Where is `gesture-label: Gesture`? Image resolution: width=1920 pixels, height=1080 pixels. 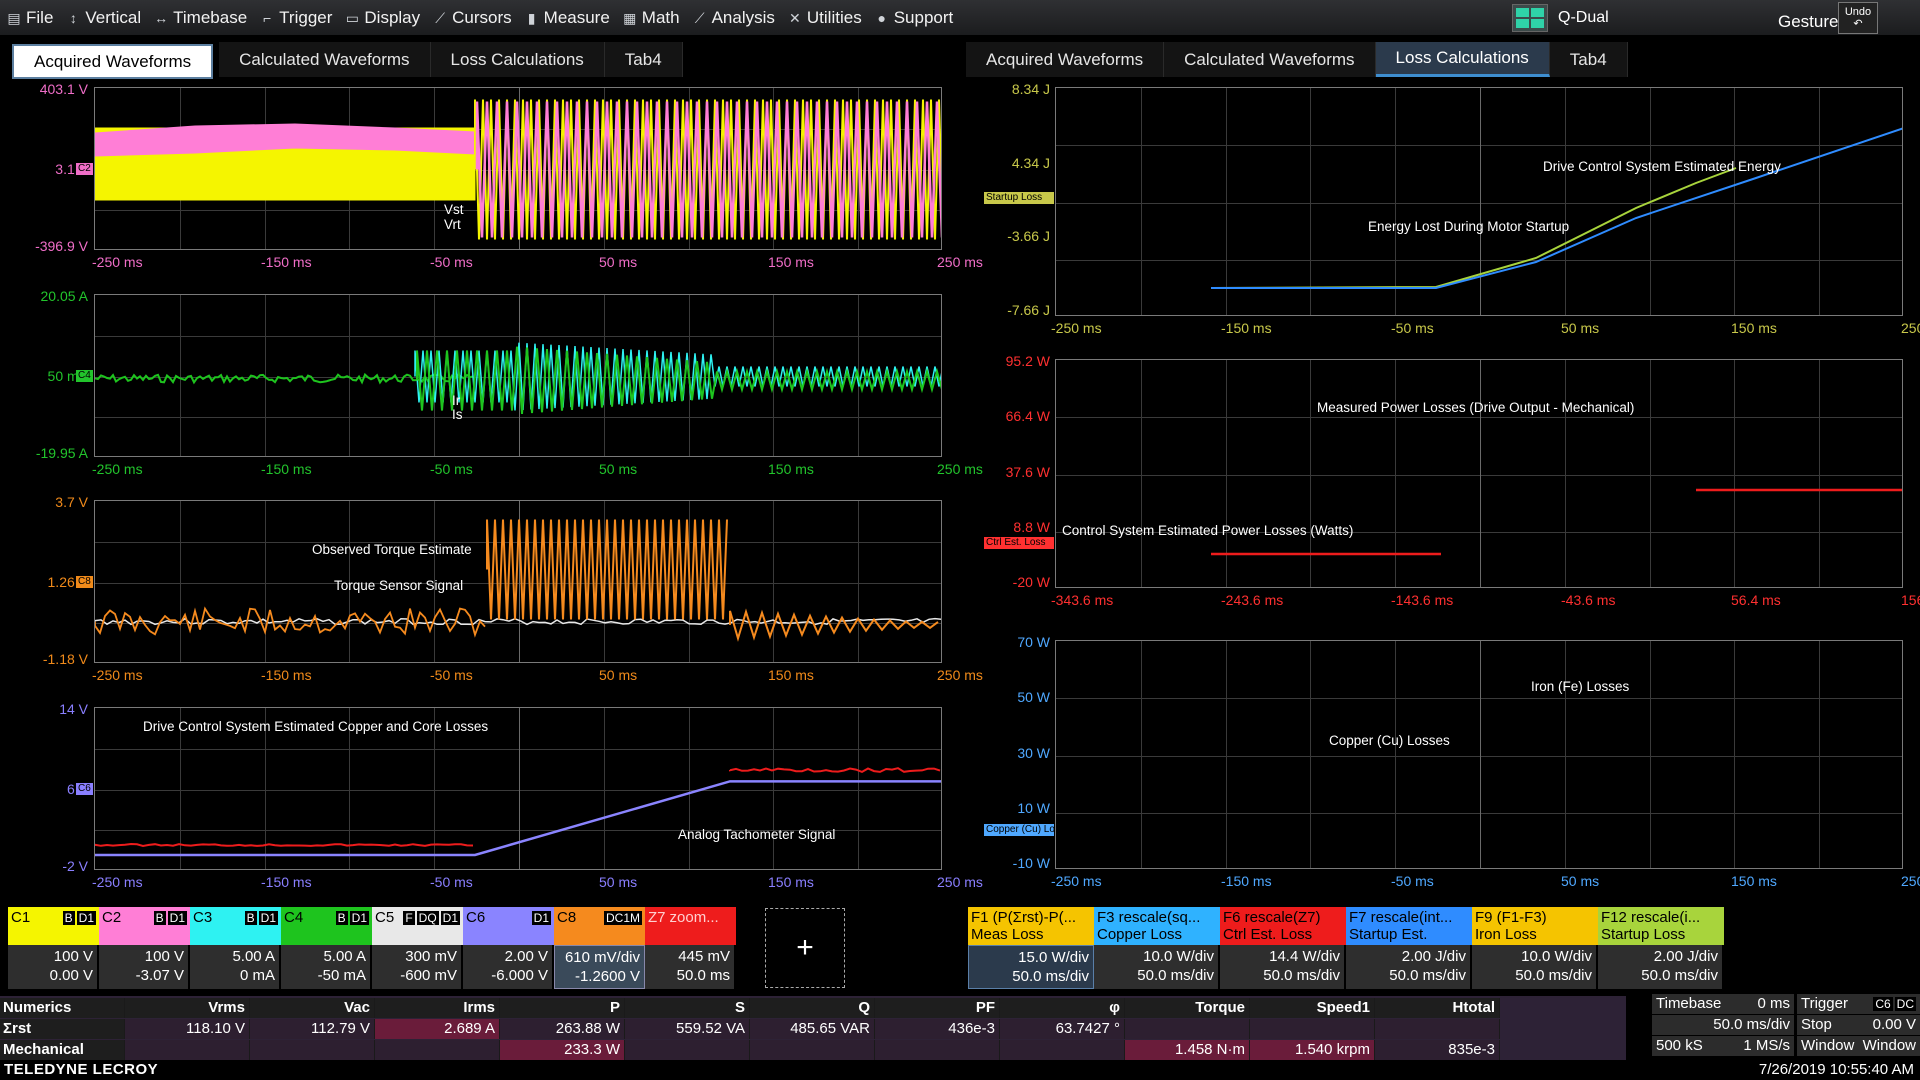
gesture-label: Gesture is located at coordinates (1808, 22).